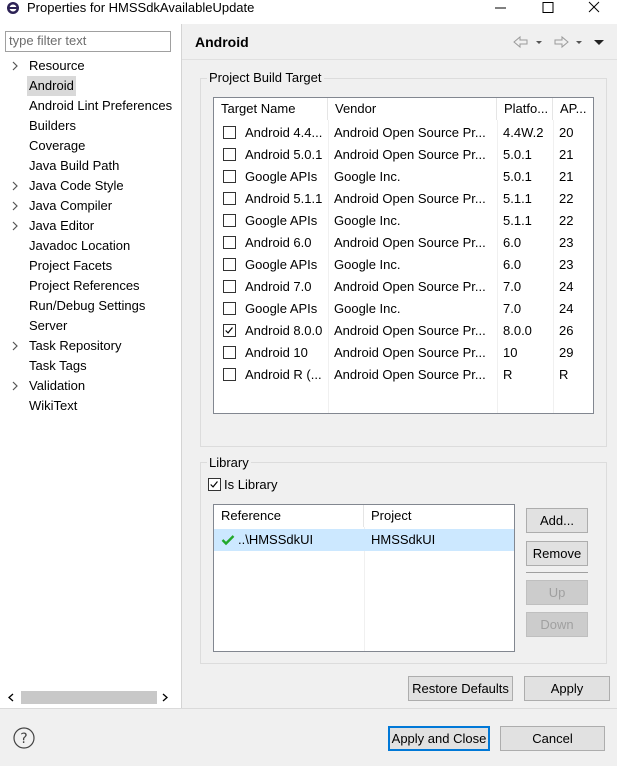 This screenshot has height=766, width=617. I want to click on forward-arrow-icon, so click(561, 42).